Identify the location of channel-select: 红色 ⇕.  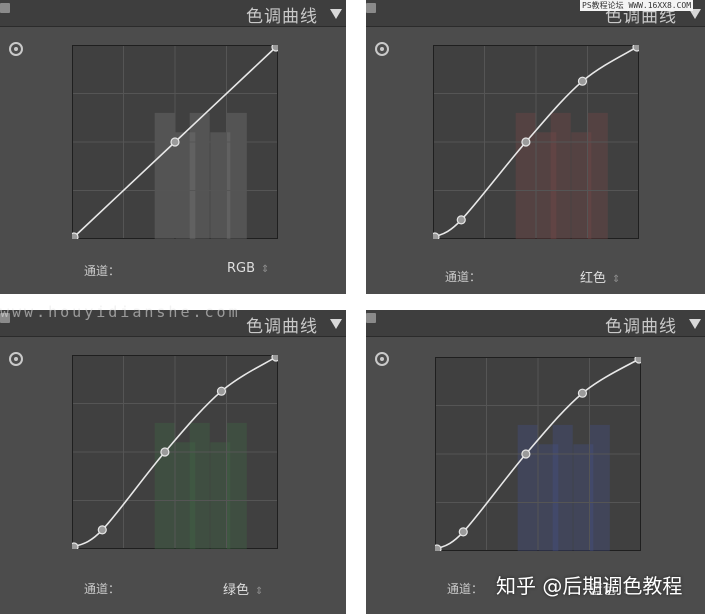
(600, 276).